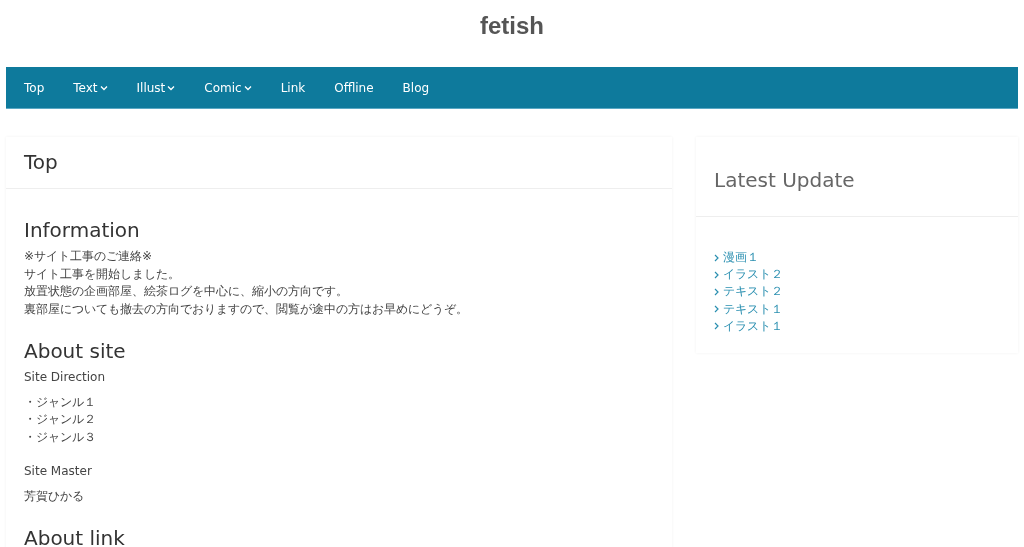 This screenshot has width=1024, height=547. Describe the element at coordinates (246, 309) in the screenshot. I see `info-text: 裏部屋についても撤去の方向でおりますので、閲覧が途中の方はお早めにどうぞ。` at that location.